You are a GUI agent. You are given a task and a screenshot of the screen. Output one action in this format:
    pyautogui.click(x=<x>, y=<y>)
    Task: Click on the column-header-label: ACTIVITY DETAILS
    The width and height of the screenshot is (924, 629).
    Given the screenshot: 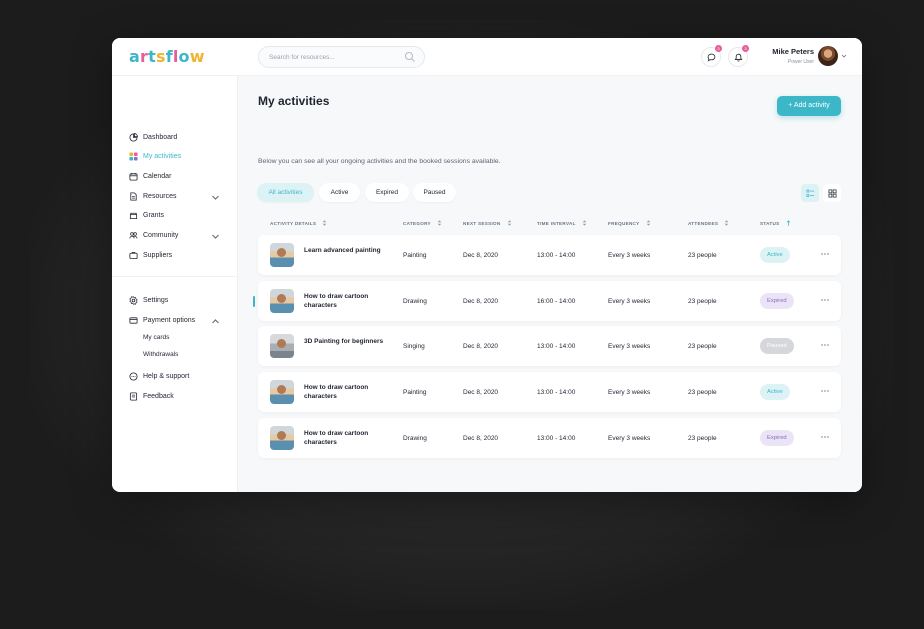 What is the action you would take?
    pyautogui.click(x=293, y=223)
    